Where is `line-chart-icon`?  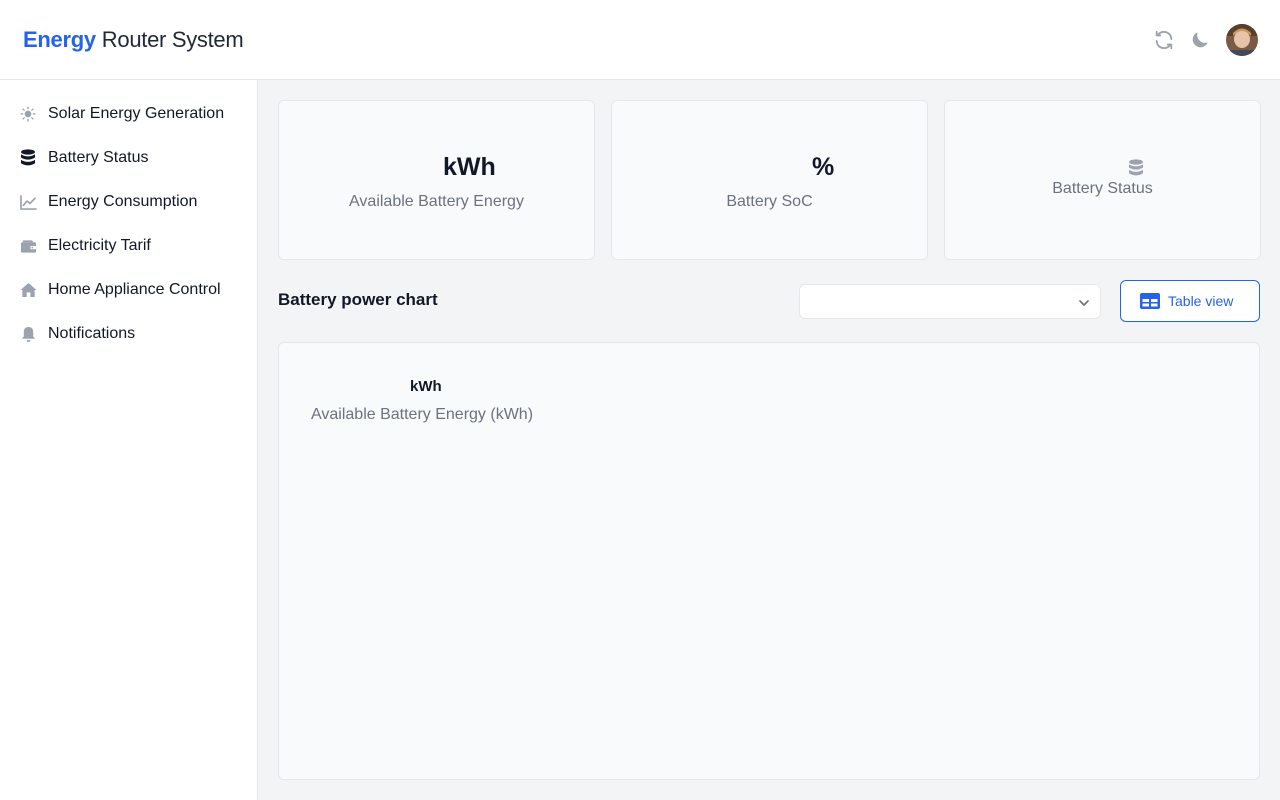 line-chart-icon is located at coordinates (28, 202).